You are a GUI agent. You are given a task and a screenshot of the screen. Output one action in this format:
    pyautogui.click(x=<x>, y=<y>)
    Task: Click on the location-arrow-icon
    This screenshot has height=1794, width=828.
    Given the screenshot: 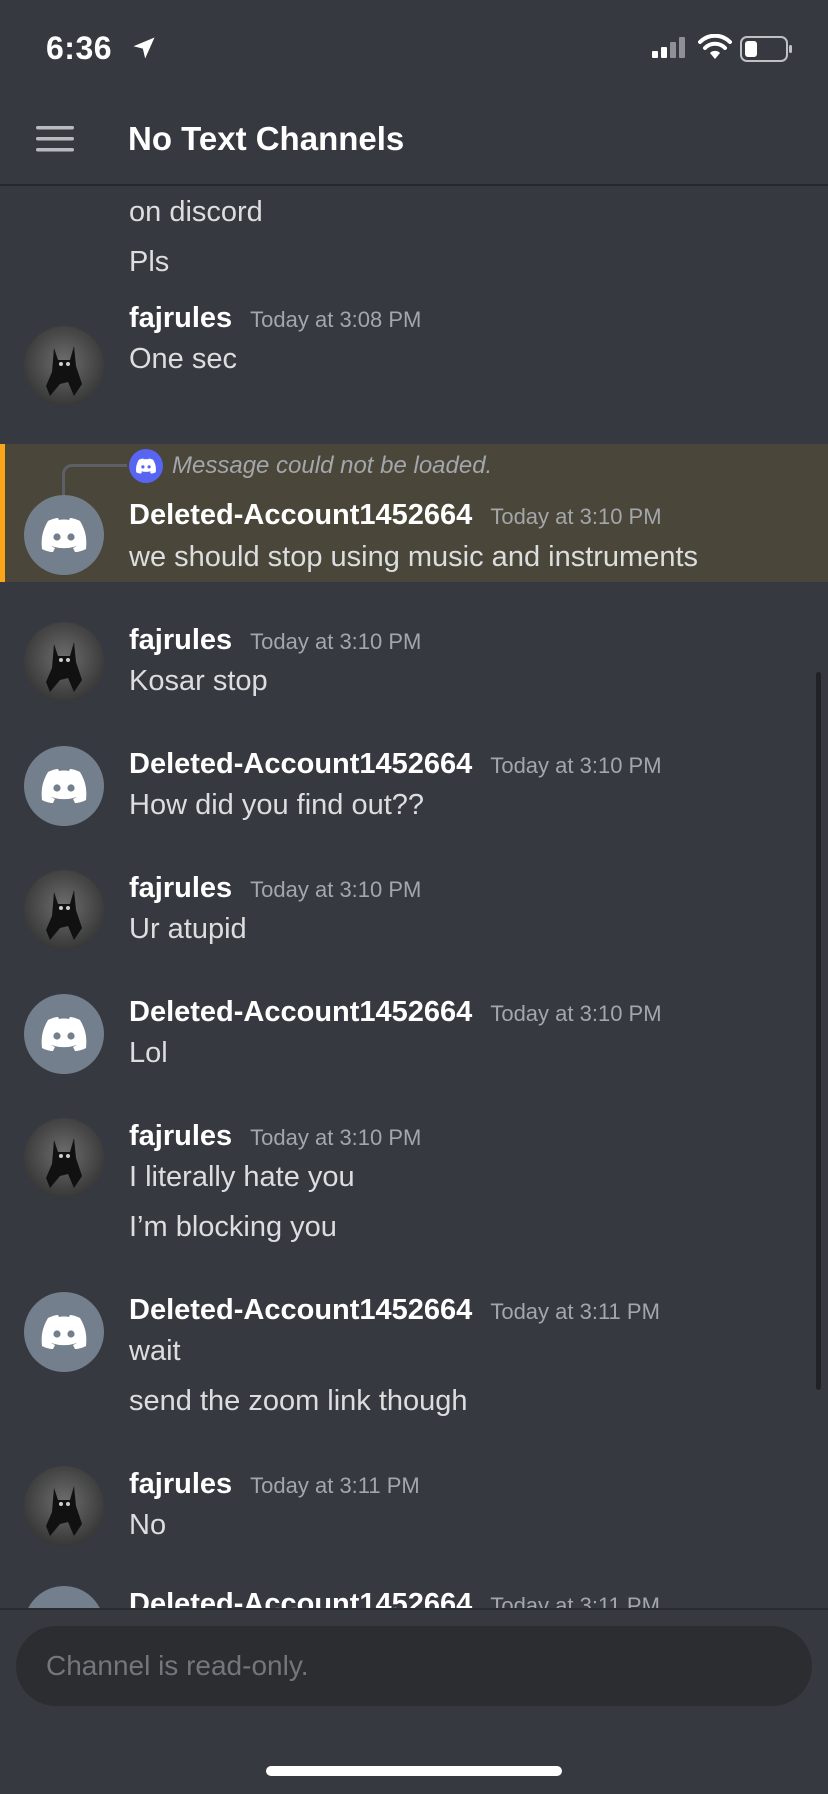 What is the action you would take?
    pyautogui.click(x=144, y=48)
    